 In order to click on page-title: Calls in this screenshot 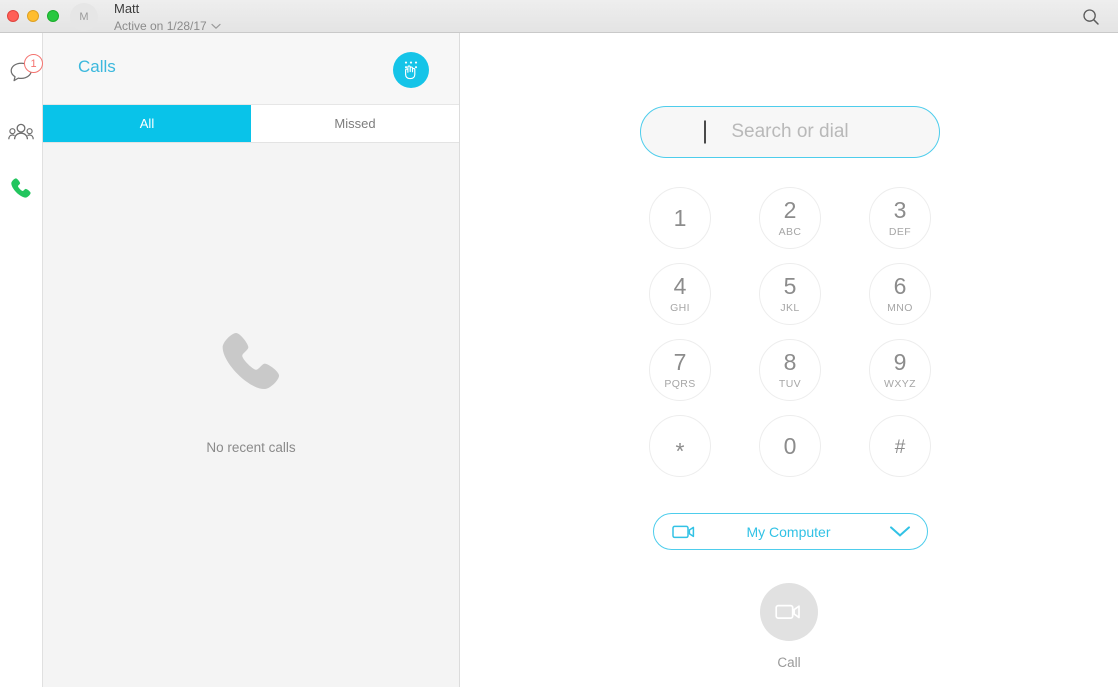, I will do `click(97, 66)`.